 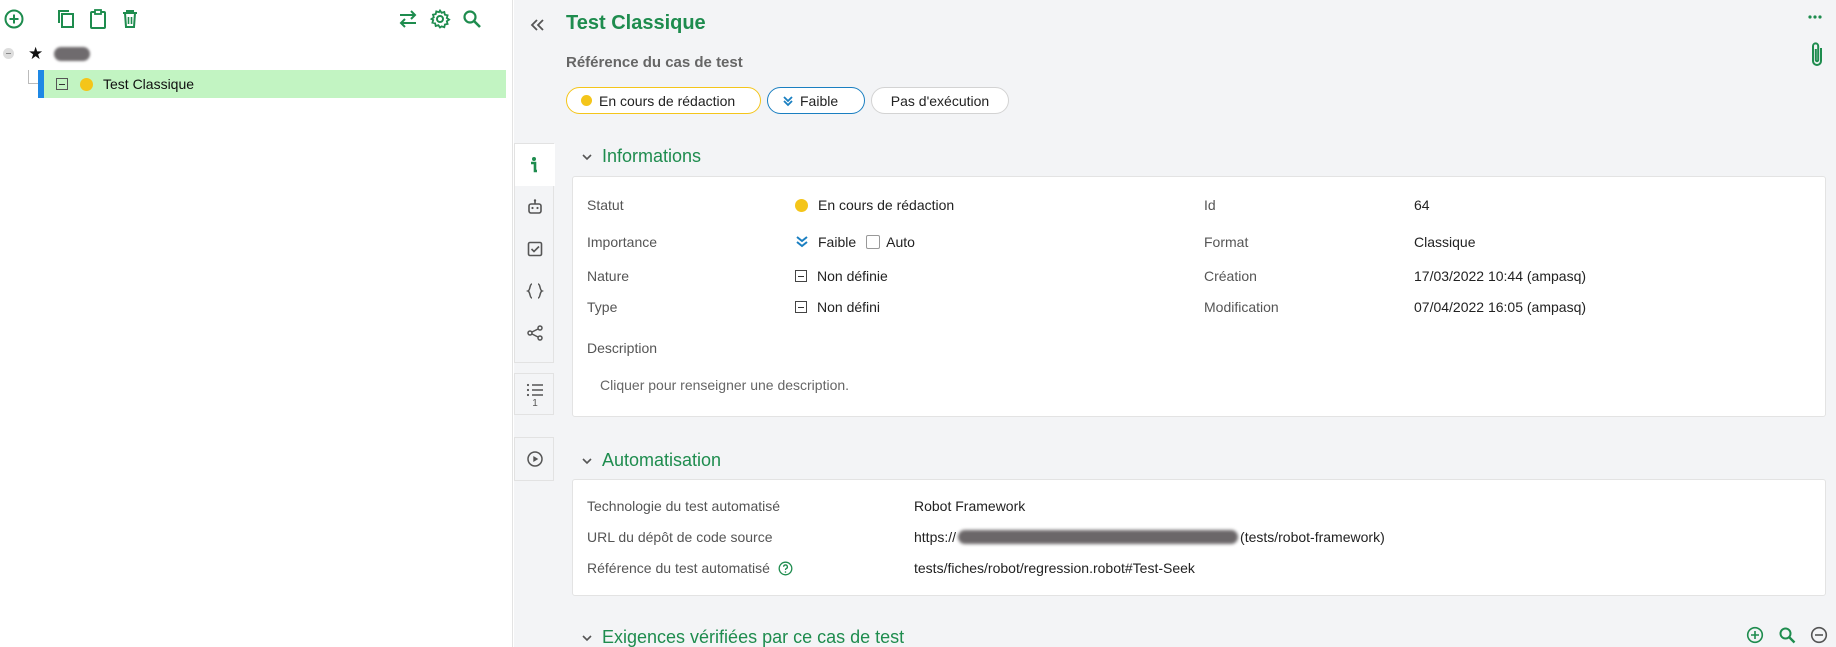 I want to click on section-exigences-title: Exigences vérifiées par ce cas de test, so click(x=753, y=637).